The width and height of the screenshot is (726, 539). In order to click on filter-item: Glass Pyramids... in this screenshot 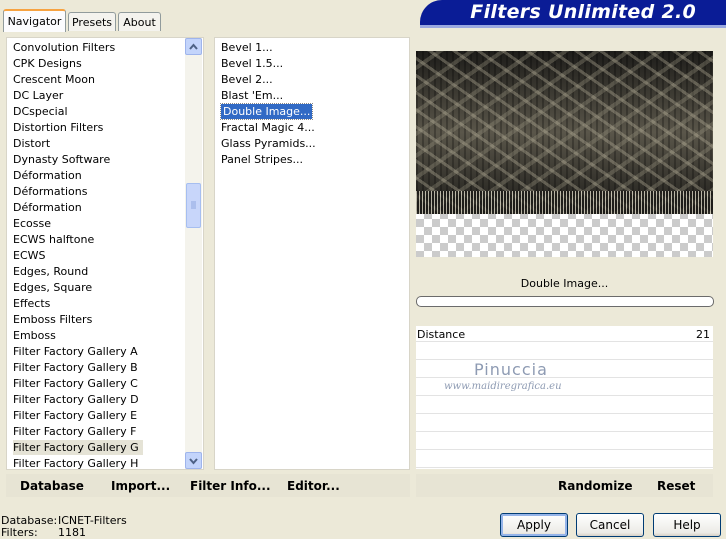, I will do `click(268, 143)`.